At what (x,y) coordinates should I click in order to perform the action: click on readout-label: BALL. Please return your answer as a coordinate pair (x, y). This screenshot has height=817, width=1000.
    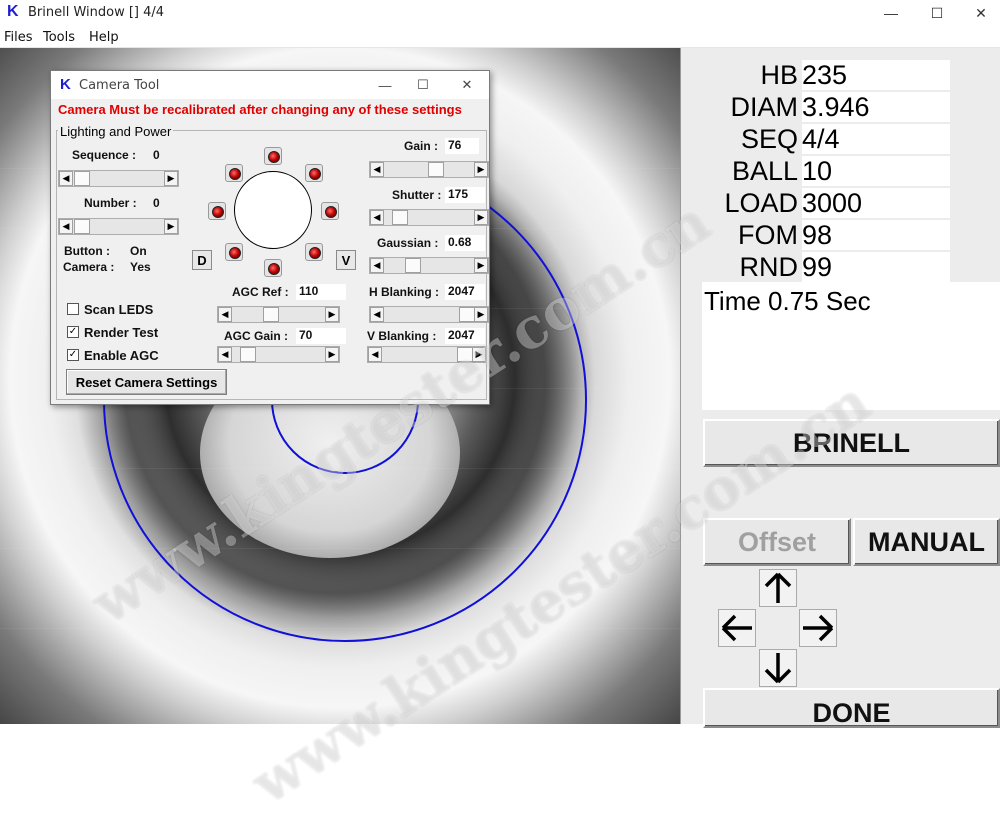
    Looking at the image, I should click on (764, 171).